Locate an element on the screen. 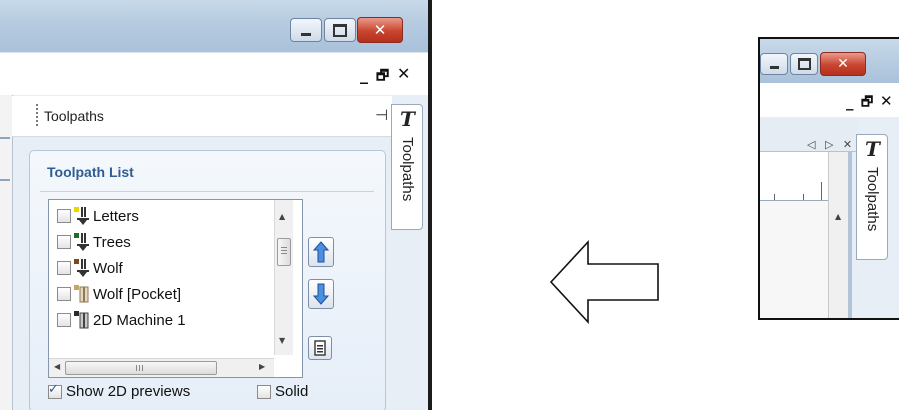  document-edge is located at coordinates (6, 252).